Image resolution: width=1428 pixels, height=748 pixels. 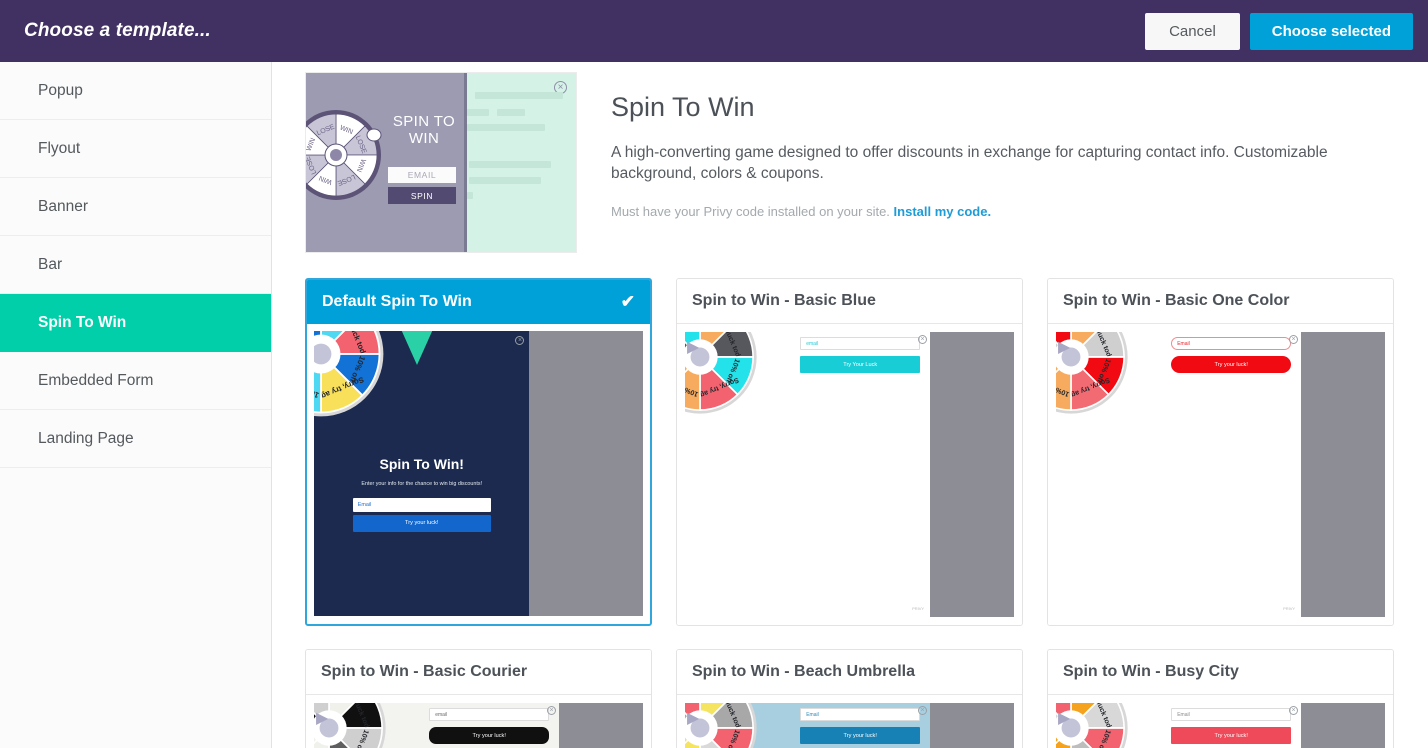 What do you see at coordinates (135, 439) in the screenshot?
I see `sidebar-item-landing-page: Landing Page` at bounding box center [135, 439].